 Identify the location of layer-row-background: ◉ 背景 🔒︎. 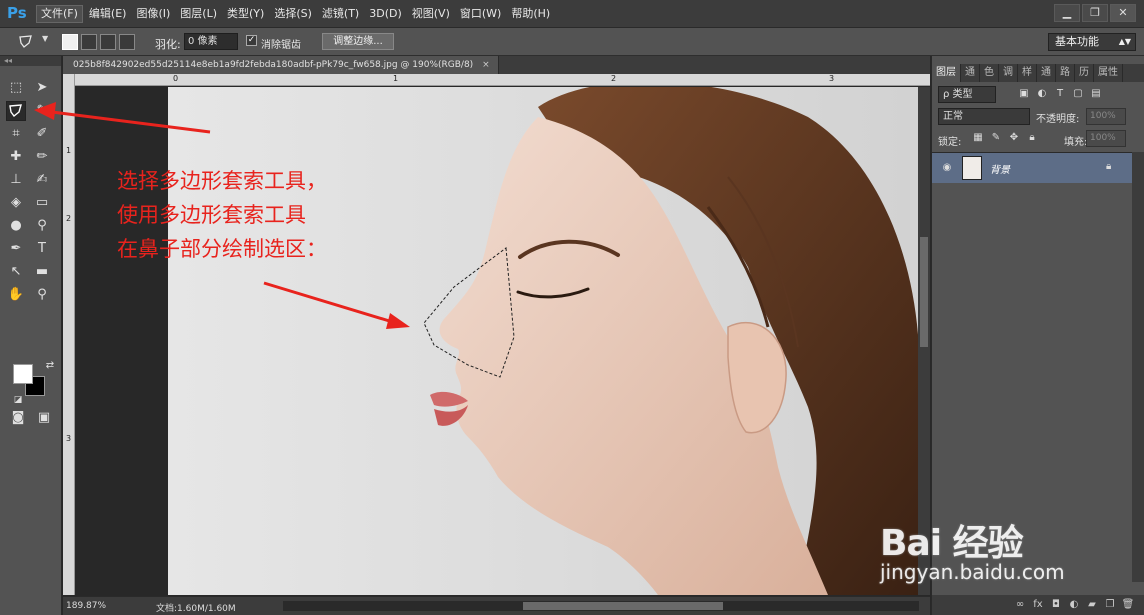
(1032, 168).